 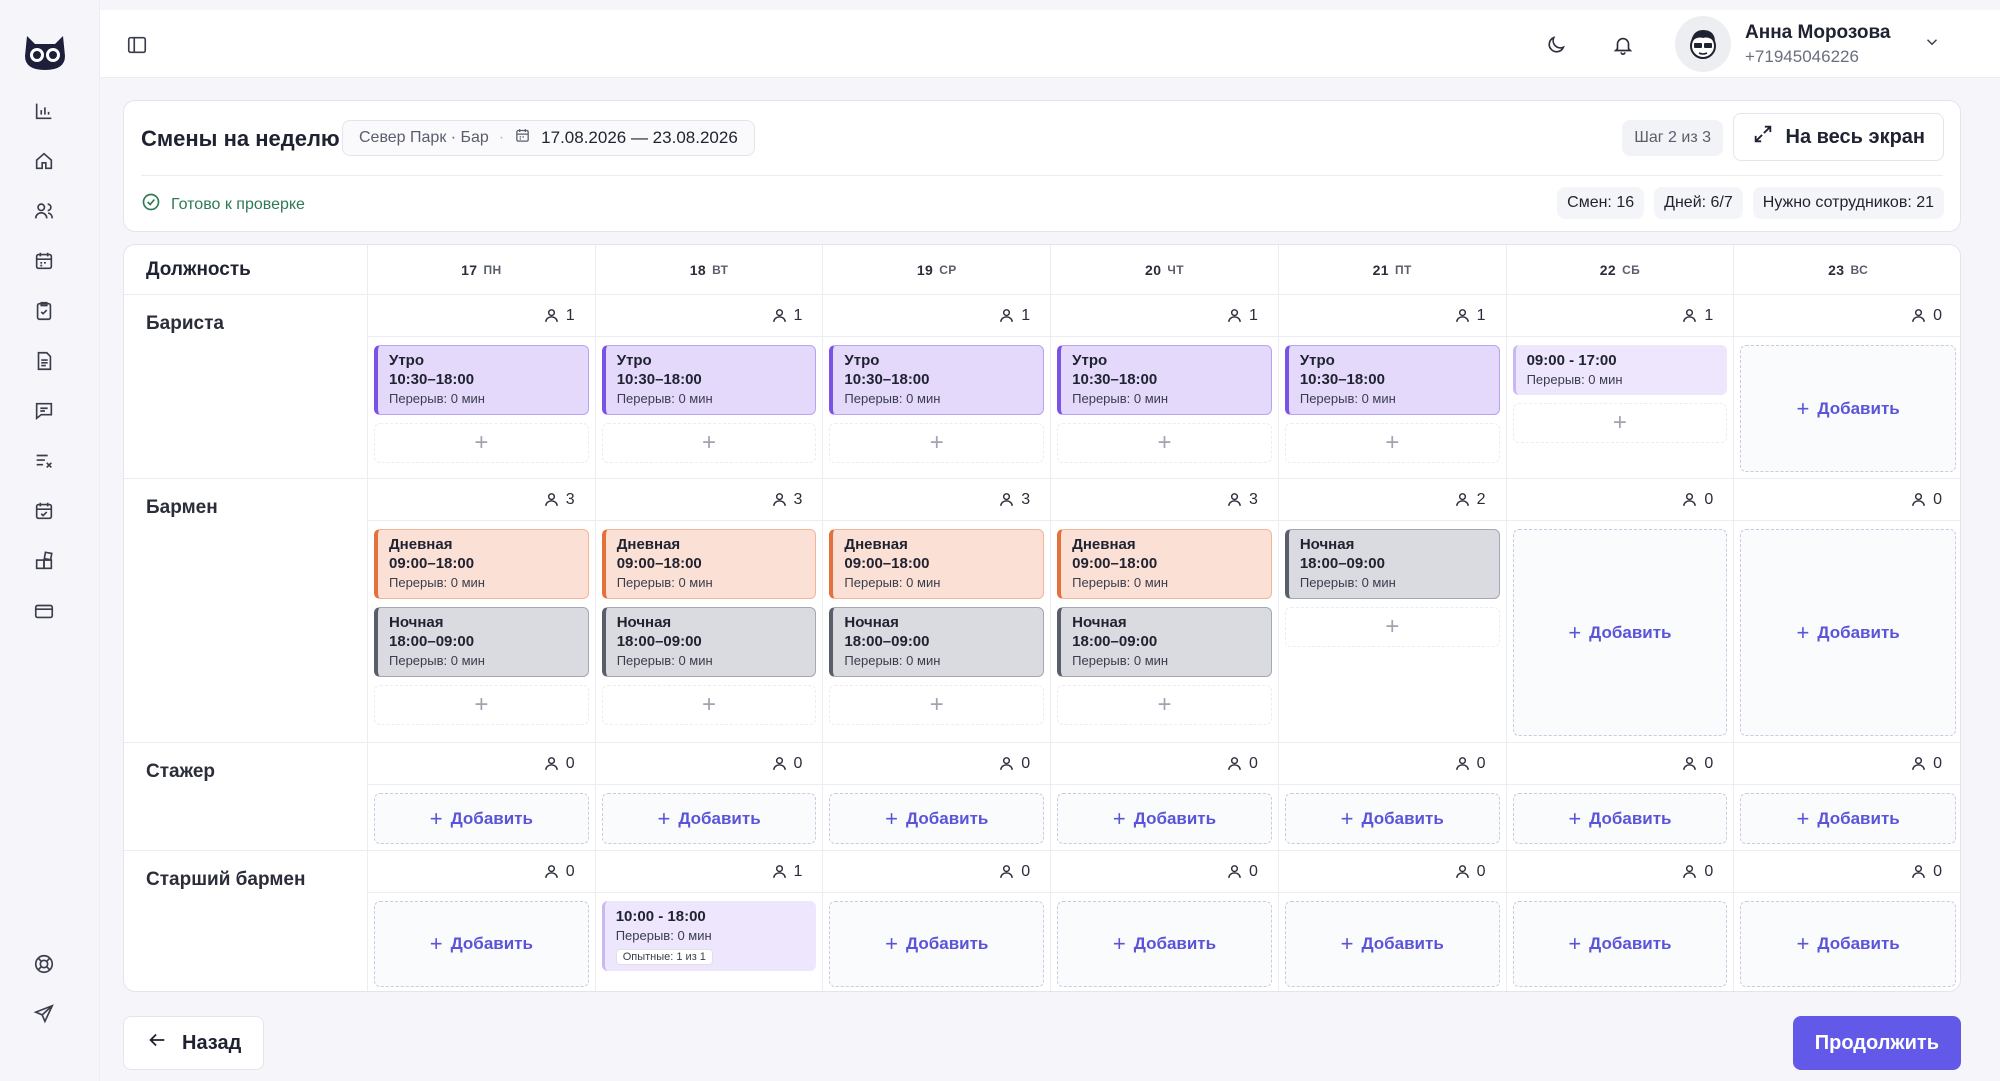 What do you see at coordinates (1876, 1043) in the screenshot?
I see `continue-button: Продолжить` at bounding box center [1876, 1043].